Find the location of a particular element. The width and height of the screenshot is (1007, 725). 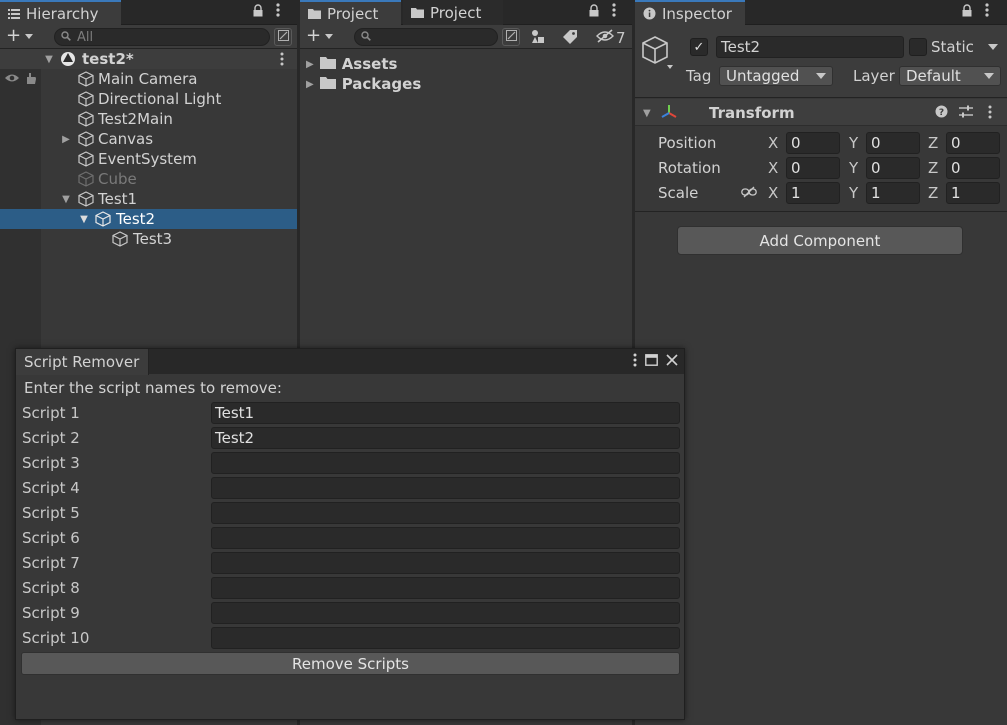

gameobject-cube-icon-inactive is located at coordinates (86, 181).